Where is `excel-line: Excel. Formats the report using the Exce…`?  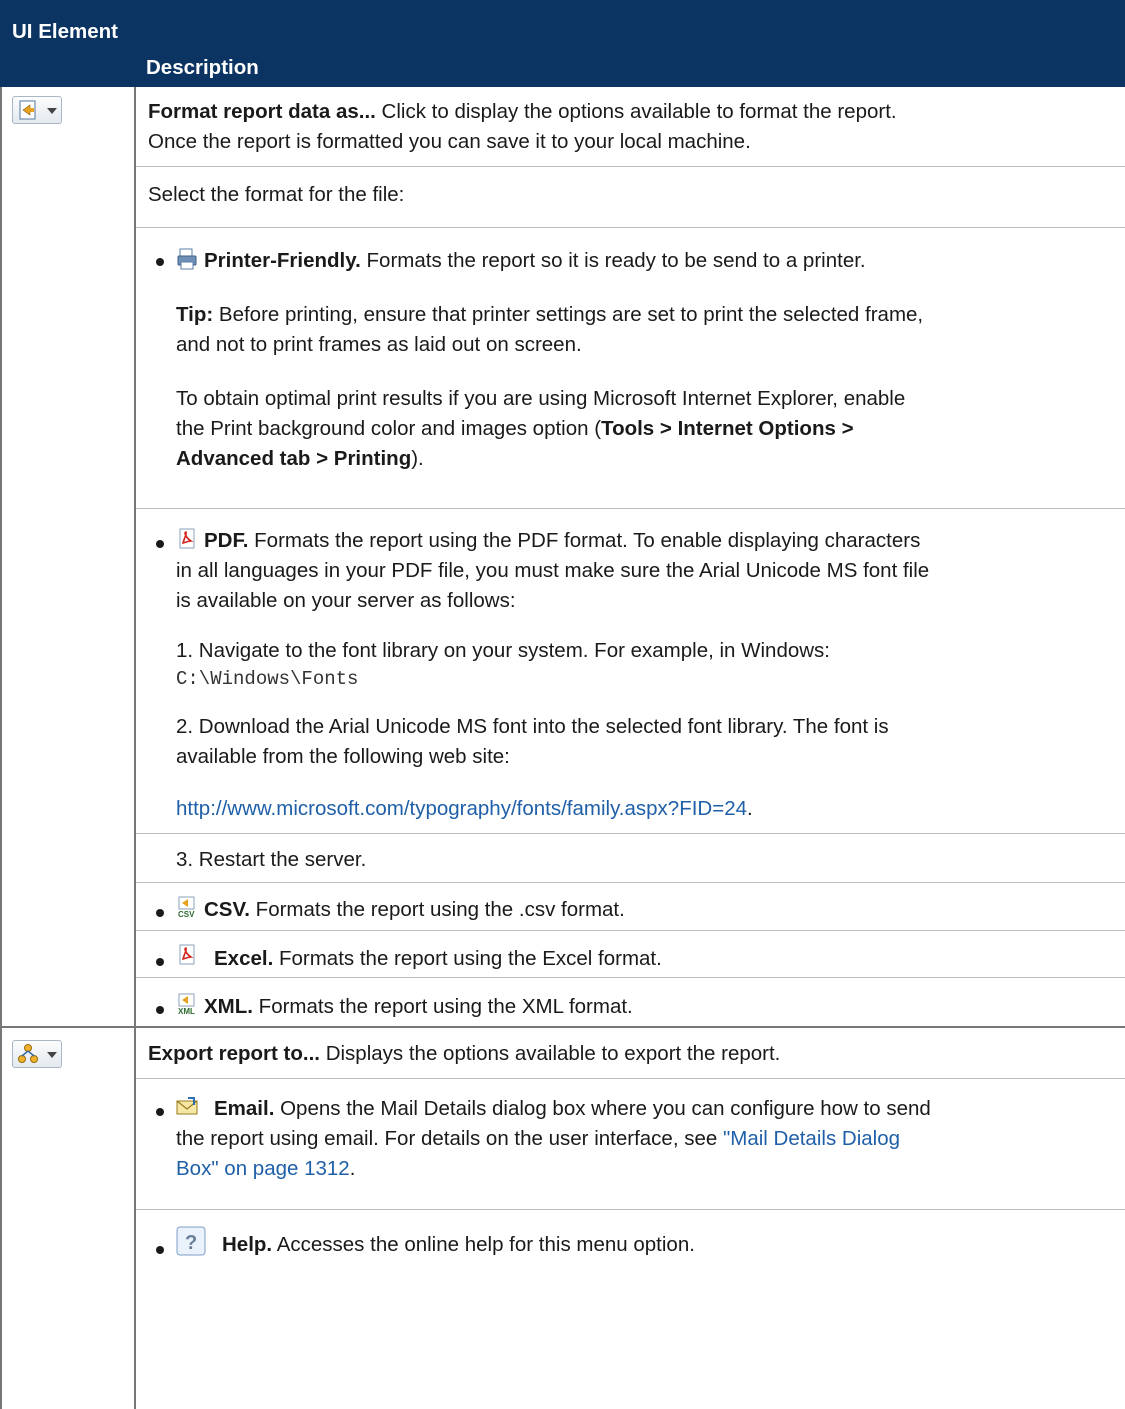
excel-line: Excel. Formats the report using the Exce… is located at coordinates (438, 959).